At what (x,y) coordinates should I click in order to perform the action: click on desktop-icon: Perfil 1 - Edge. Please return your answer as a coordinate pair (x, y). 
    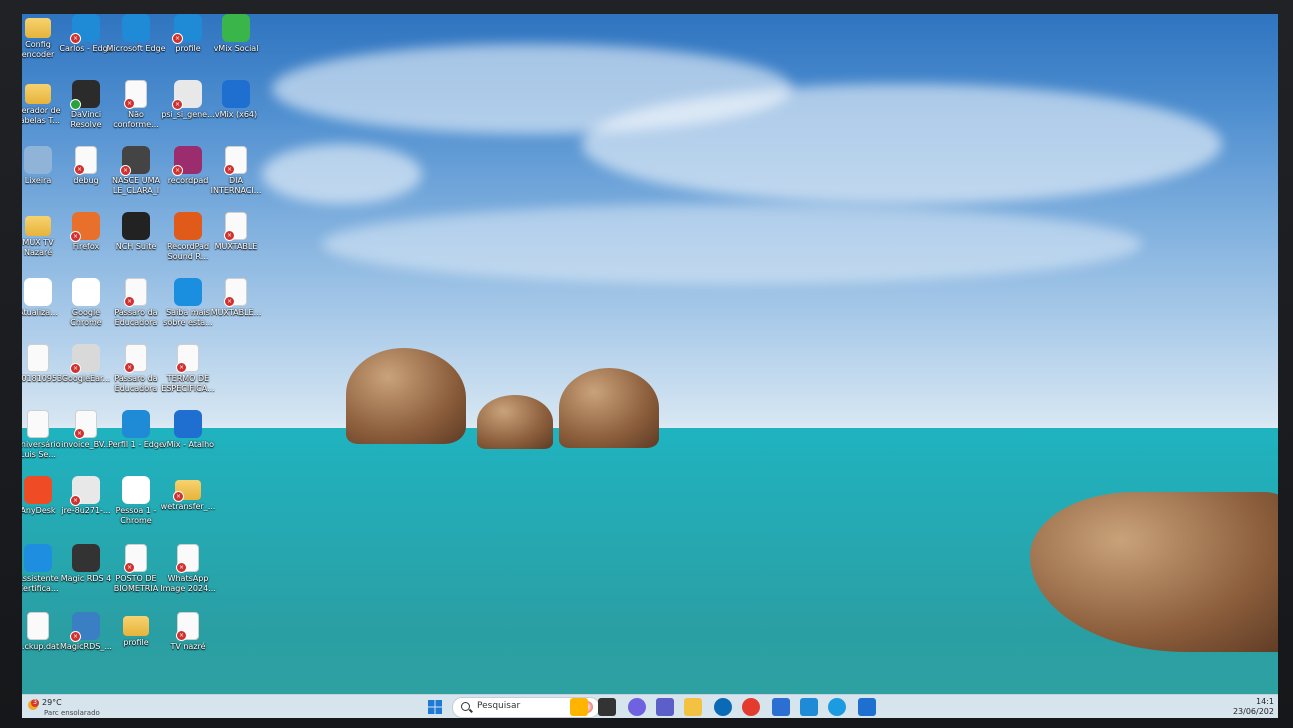
    Looking at the image, I should click on (136, 443).